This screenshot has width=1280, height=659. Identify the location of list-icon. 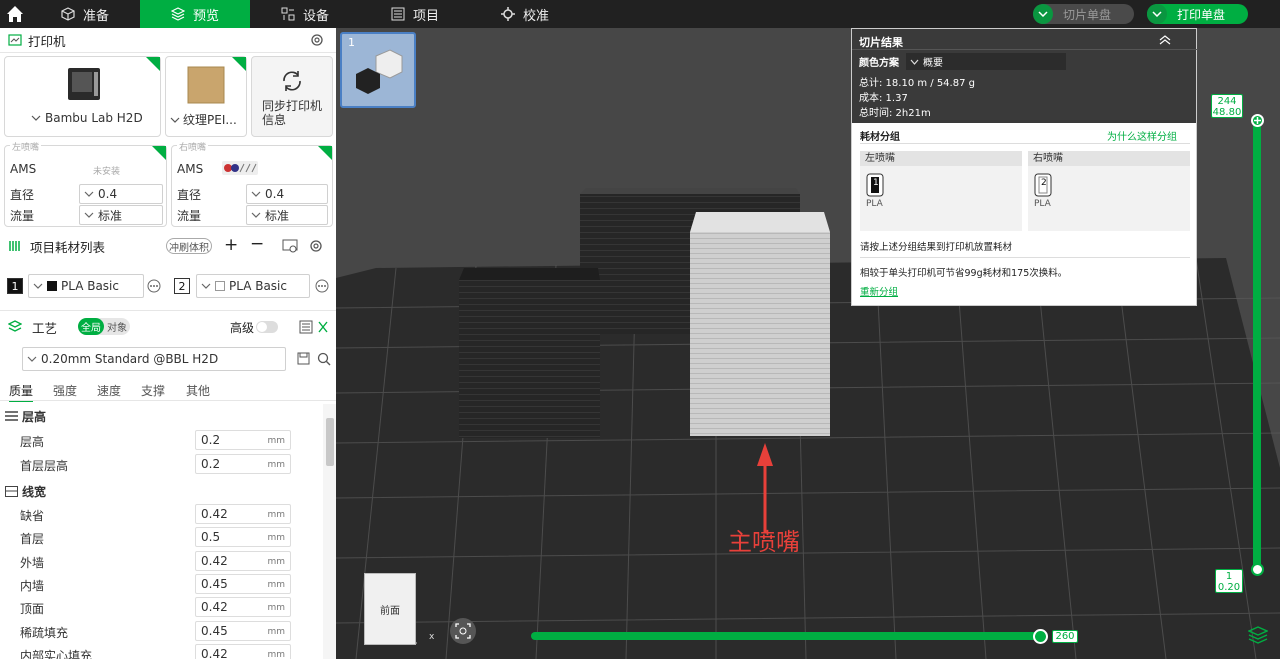
(306, 327).